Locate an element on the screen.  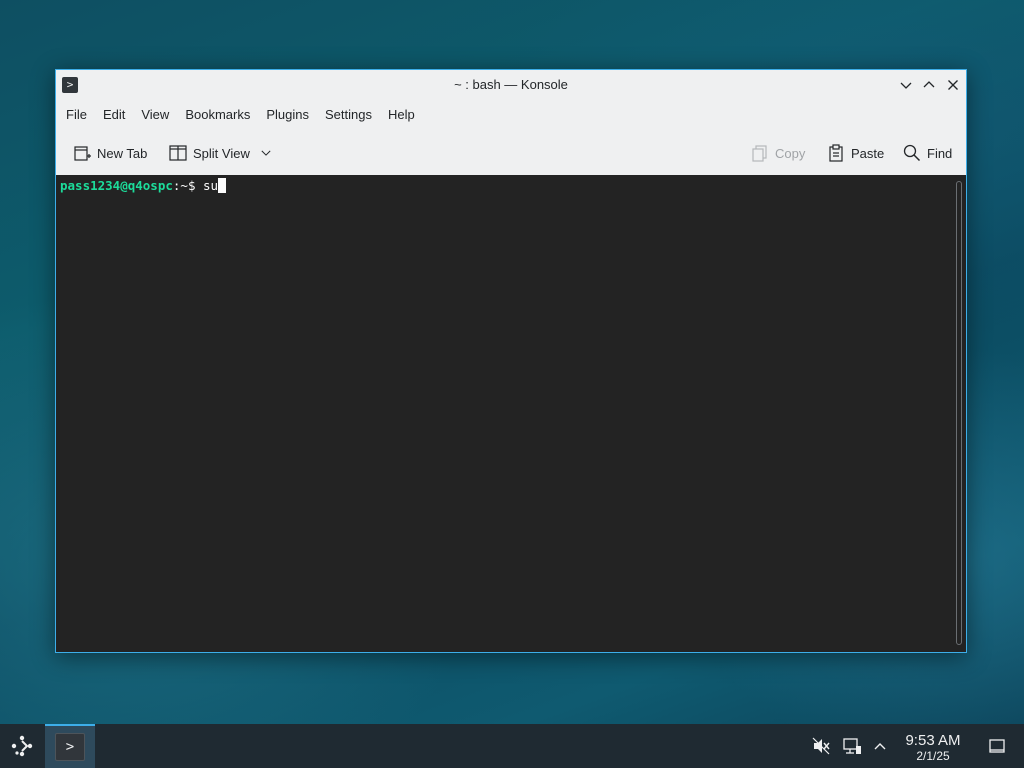
prompt-user-host: pass1234@q4ospc is located at coordinates (116, 185).